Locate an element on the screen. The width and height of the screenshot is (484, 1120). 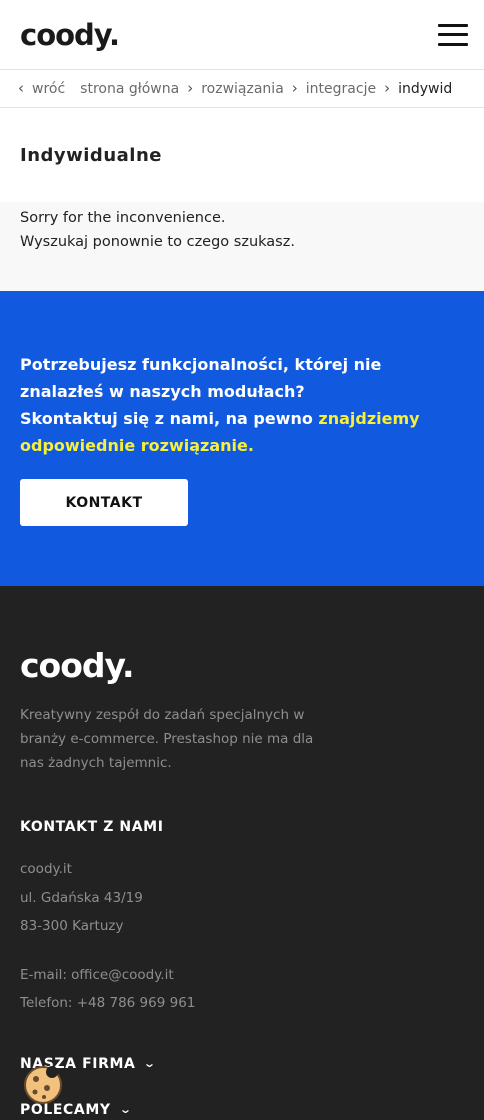
breadcrumb-back-link: ‹ wróć is located at coordinates (42, 87).